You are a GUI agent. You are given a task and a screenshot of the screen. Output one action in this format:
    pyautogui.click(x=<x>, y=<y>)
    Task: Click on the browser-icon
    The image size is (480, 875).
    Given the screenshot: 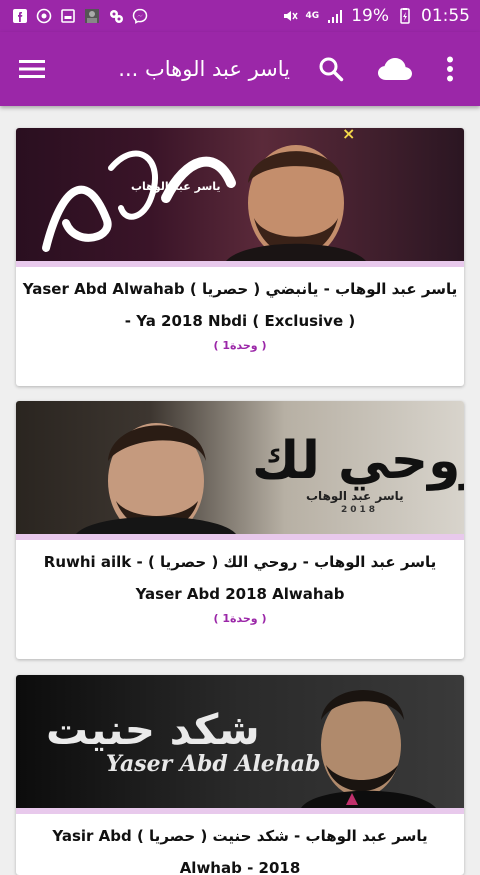 What is the action you would take?
    pyautogui.click(x=68, y=16)
    